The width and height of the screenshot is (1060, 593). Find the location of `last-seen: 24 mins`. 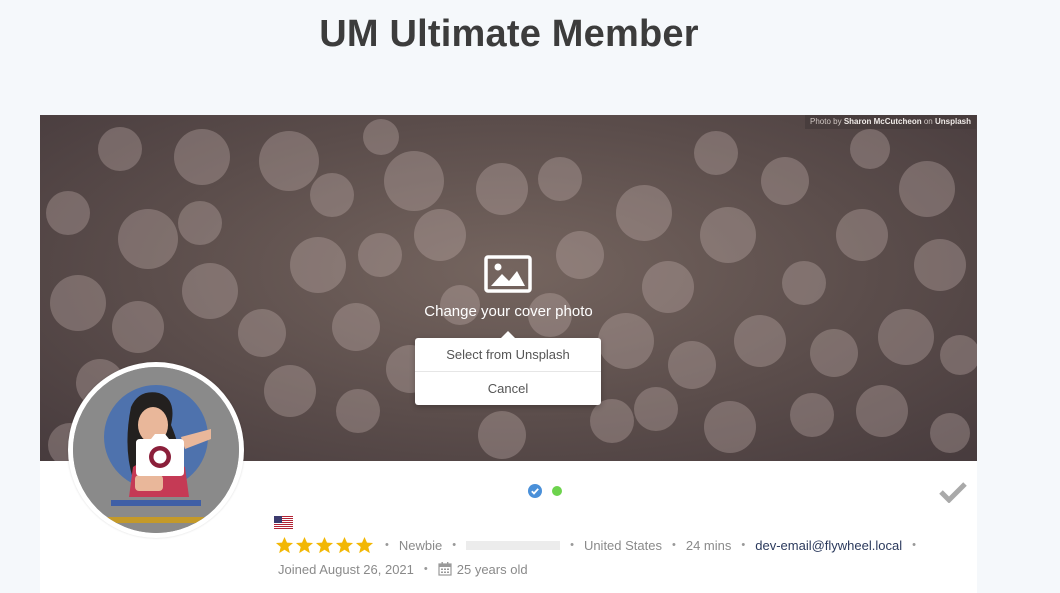

last-seen: 24 mins is located at coordinates (708, 545).